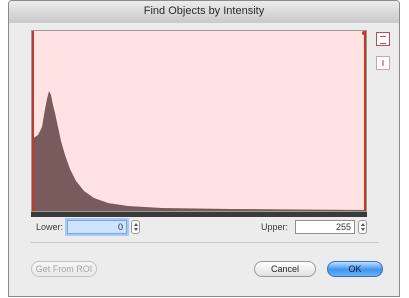  What do you see at coordinates (50, 227) in the screenshot?
I see `lower-label: Lower:` at bounding box center [50, 227].